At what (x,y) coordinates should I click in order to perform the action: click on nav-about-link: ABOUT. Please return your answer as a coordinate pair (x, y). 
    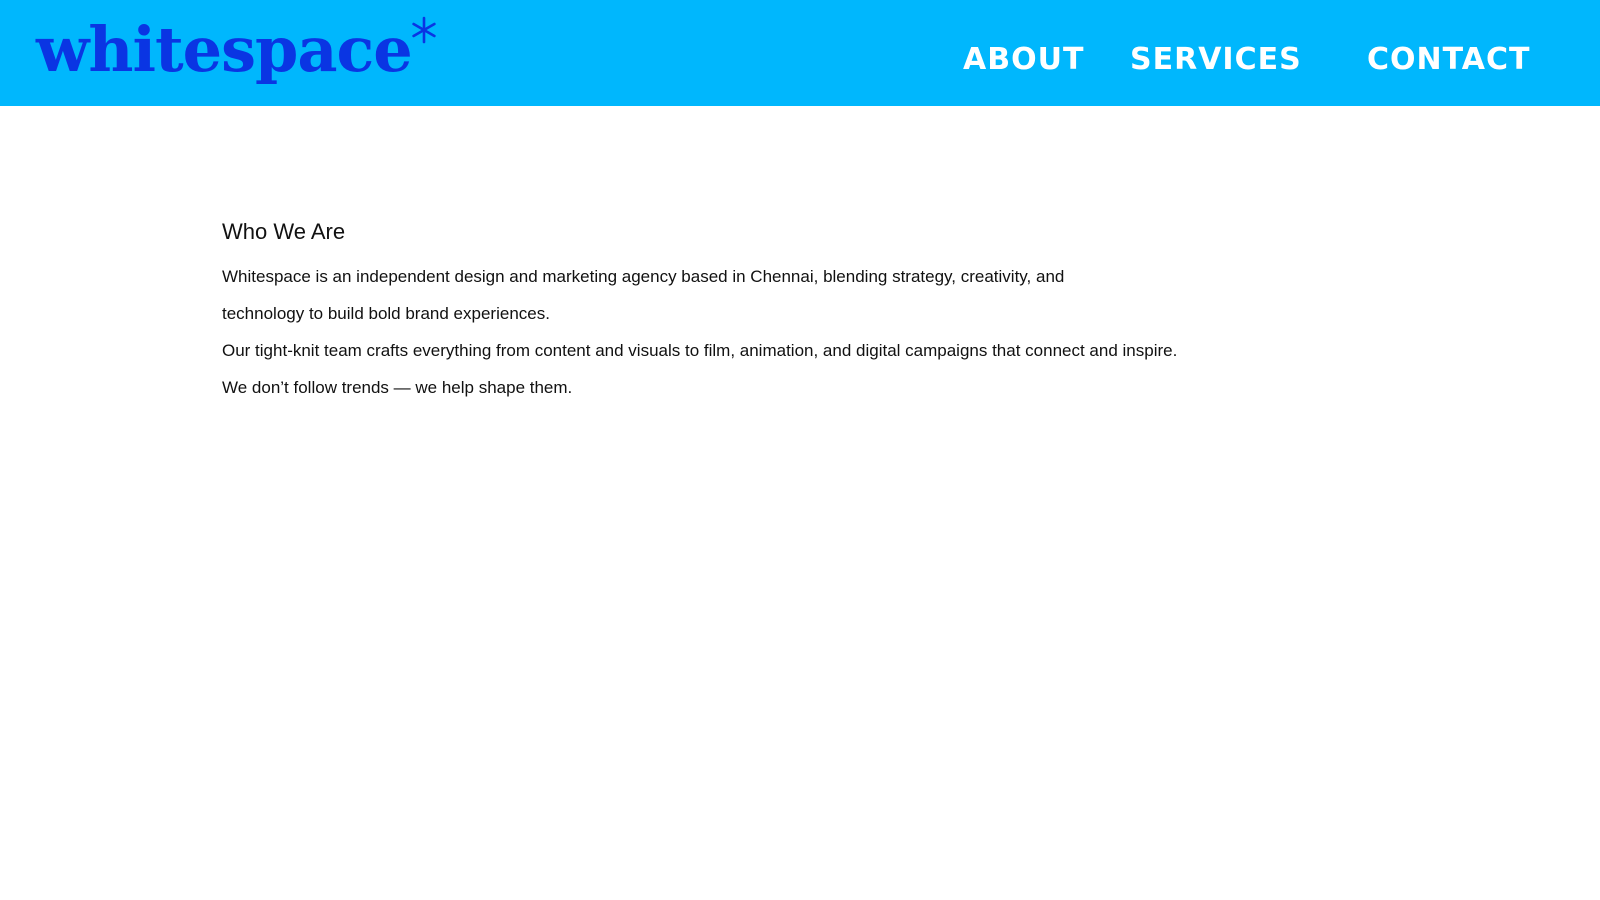
    Looking at the image, I should click on (1023, 60).